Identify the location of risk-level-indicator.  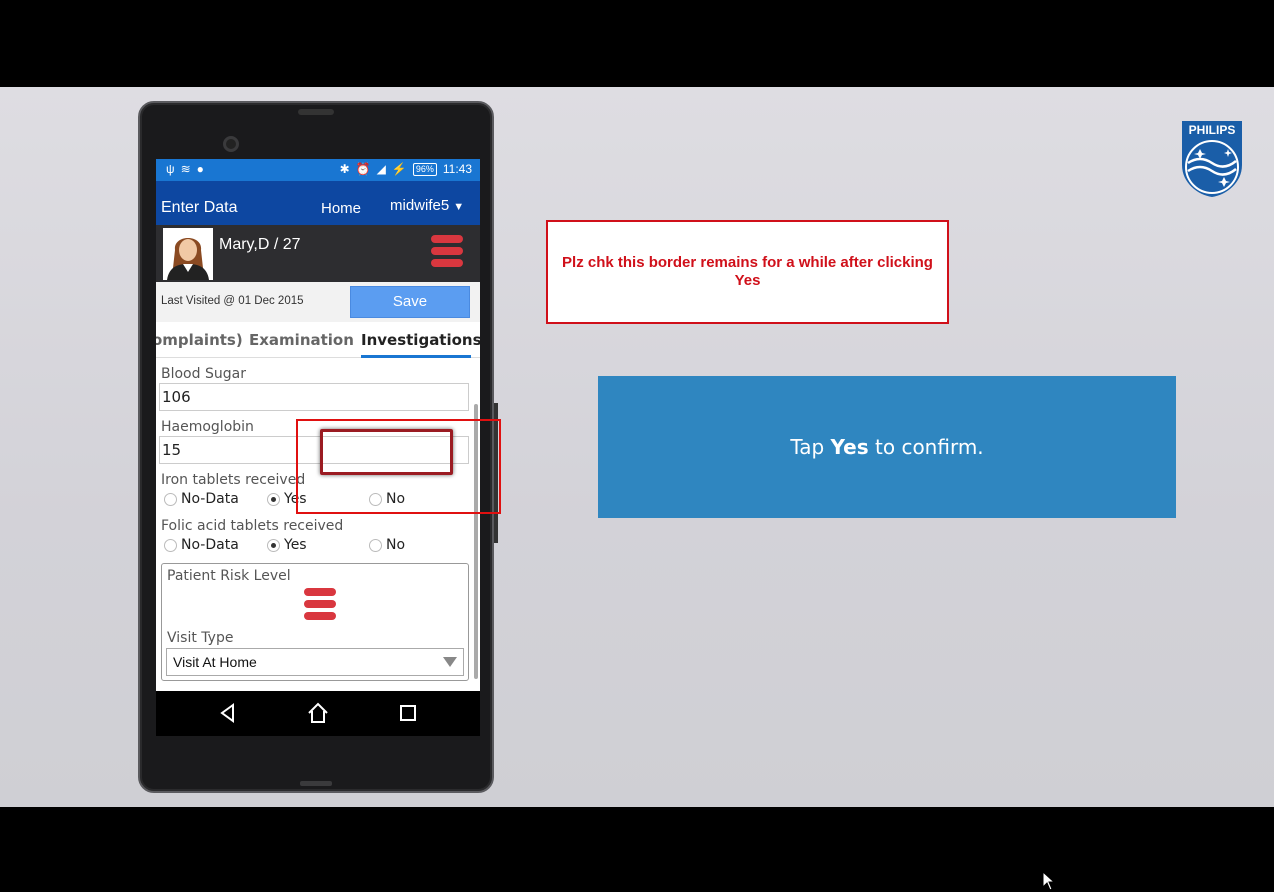
(320, 606).